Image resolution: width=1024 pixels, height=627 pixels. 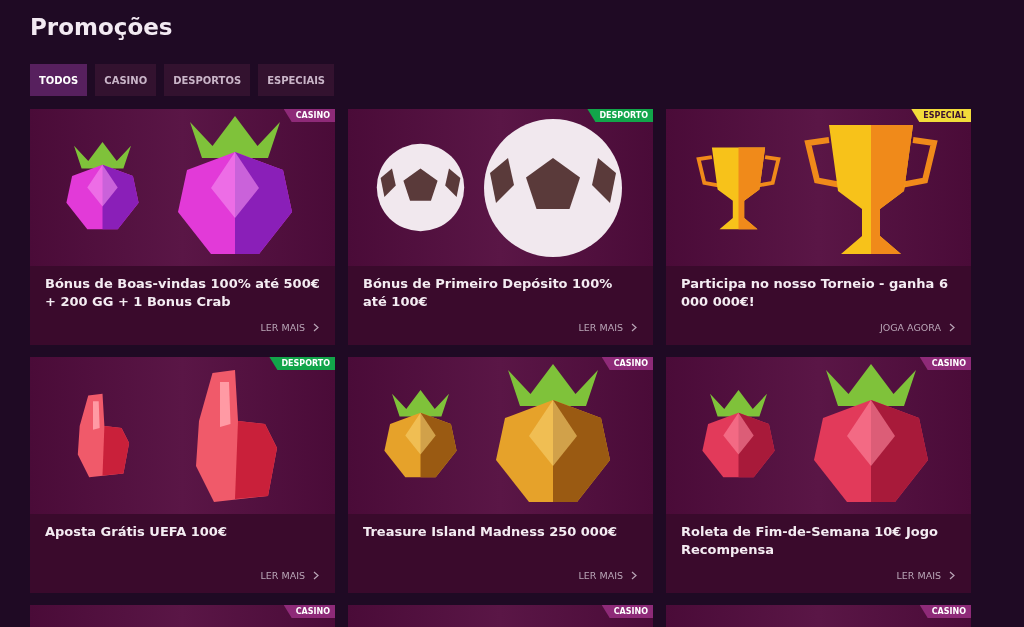 I want to click on filter-tab: TODOS, so click(x=59, y=80).